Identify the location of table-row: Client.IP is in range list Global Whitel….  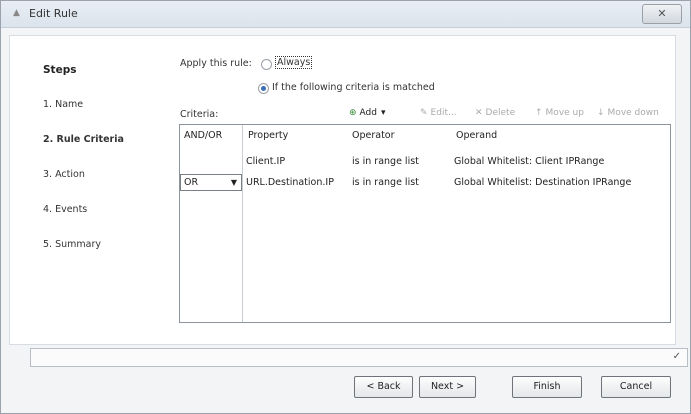
(425, 162).